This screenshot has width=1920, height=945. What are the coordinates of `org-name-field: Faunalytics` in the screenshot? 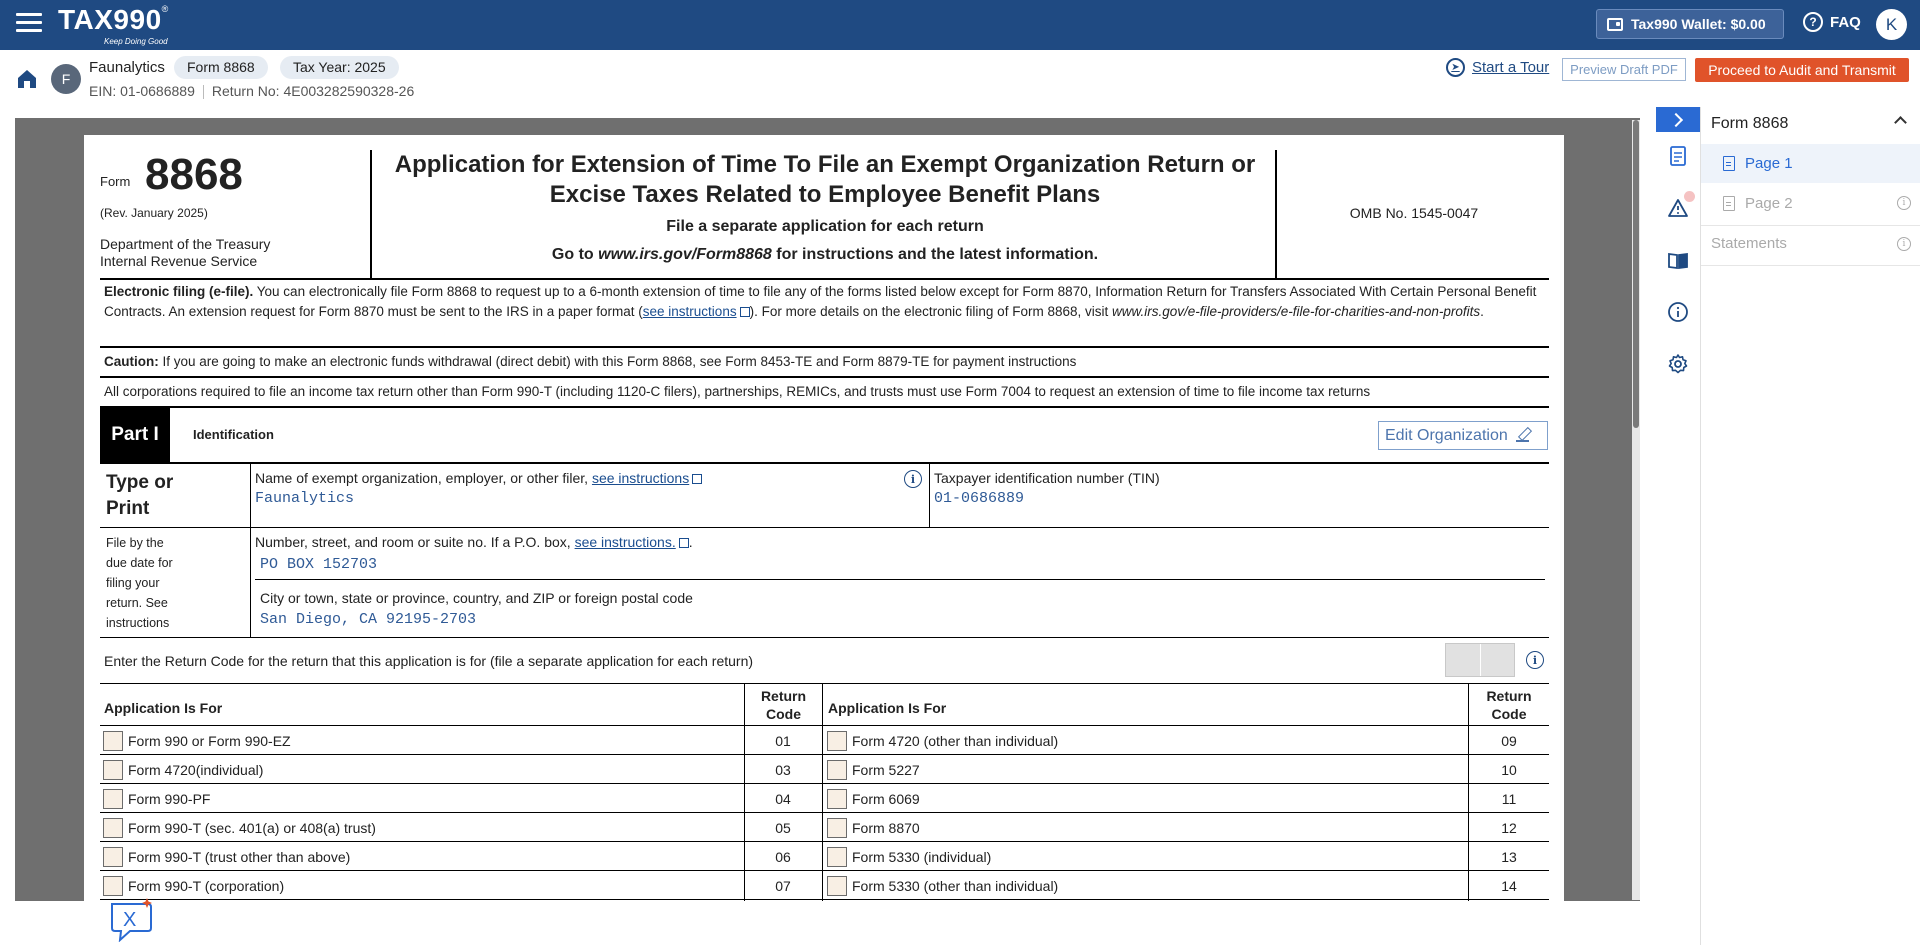 It's located at (304, 498).